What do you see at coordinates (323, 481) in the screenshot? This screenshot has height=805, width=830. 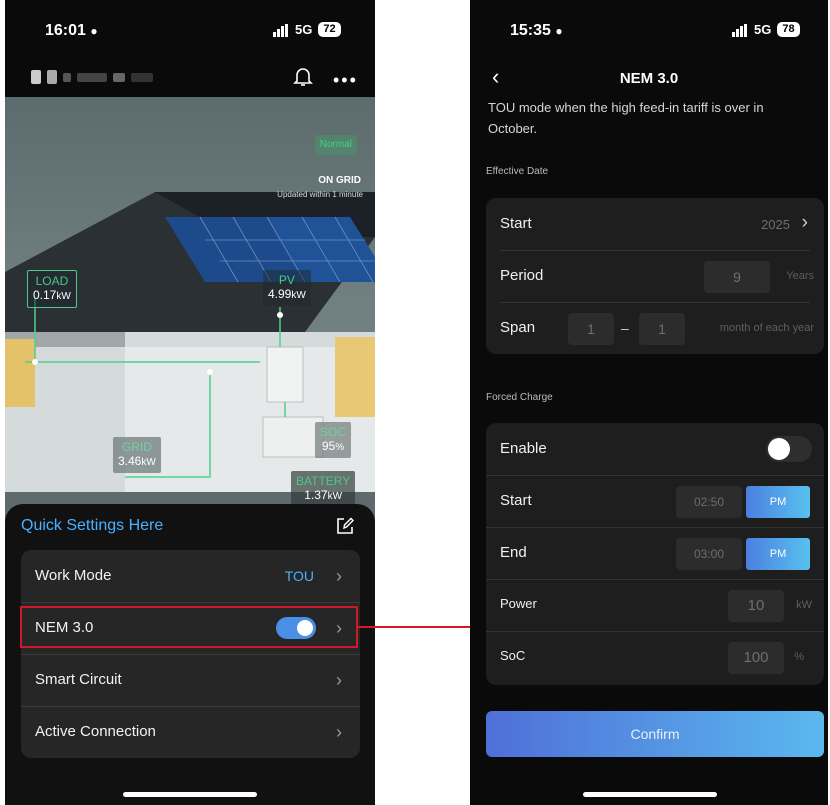 I see `battery-label: BATTERY` at bounding box center [323, 481].